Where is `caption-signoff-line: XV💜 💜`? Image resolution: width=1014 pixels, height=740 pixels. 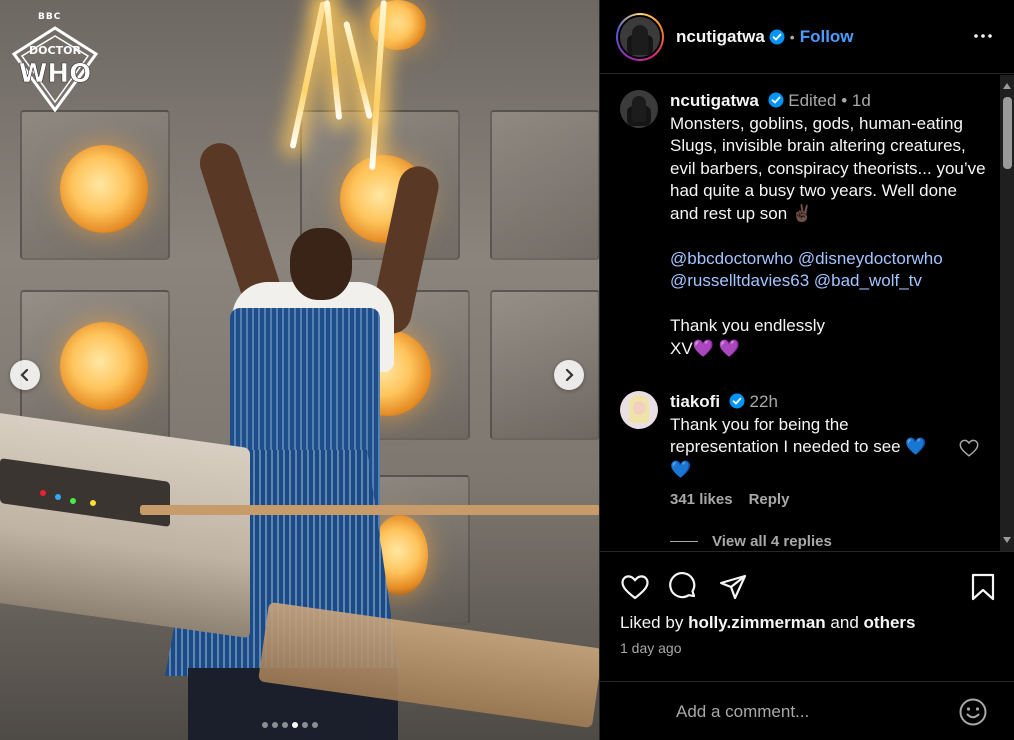
caption-signoff-line: XV💜 💜 is located at coordinates (830, 349).